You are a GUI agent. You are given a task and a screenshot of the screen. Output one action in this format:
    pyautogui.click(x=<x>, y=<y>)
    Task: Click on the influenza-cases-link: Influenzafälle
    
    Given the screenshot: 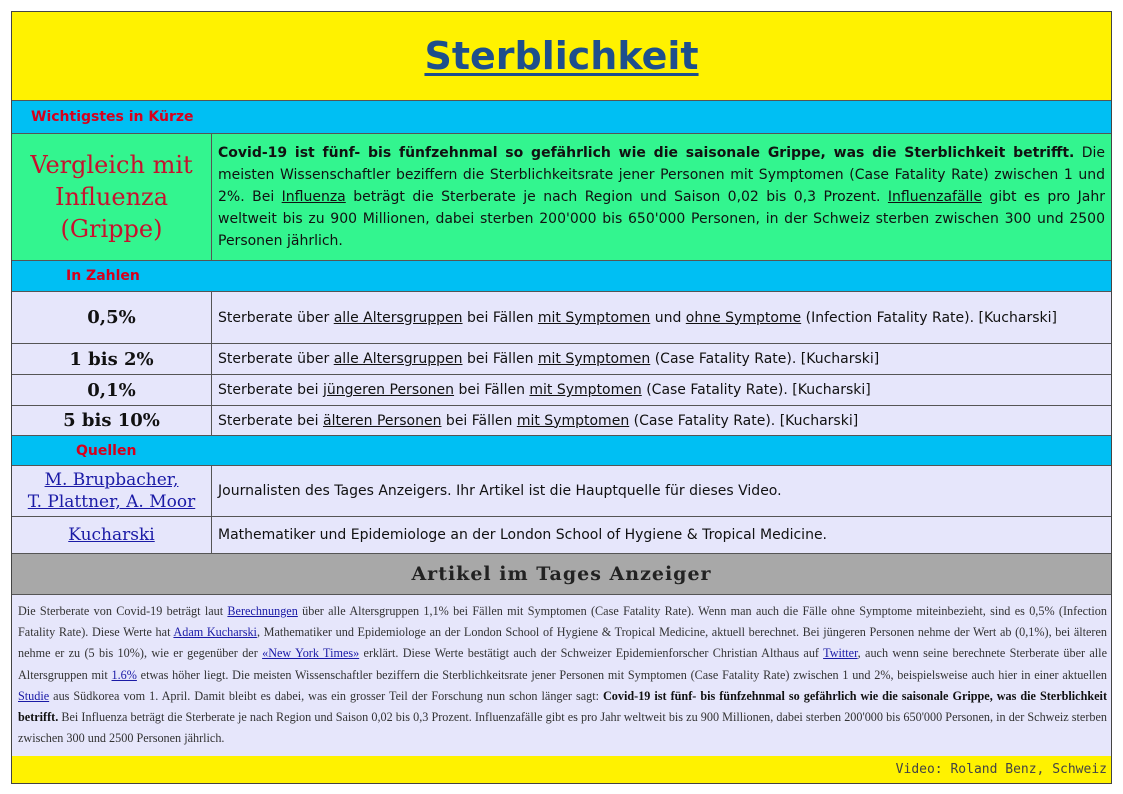 What is the action you would take?
    pyautogui.click(x=935, y=197)
    